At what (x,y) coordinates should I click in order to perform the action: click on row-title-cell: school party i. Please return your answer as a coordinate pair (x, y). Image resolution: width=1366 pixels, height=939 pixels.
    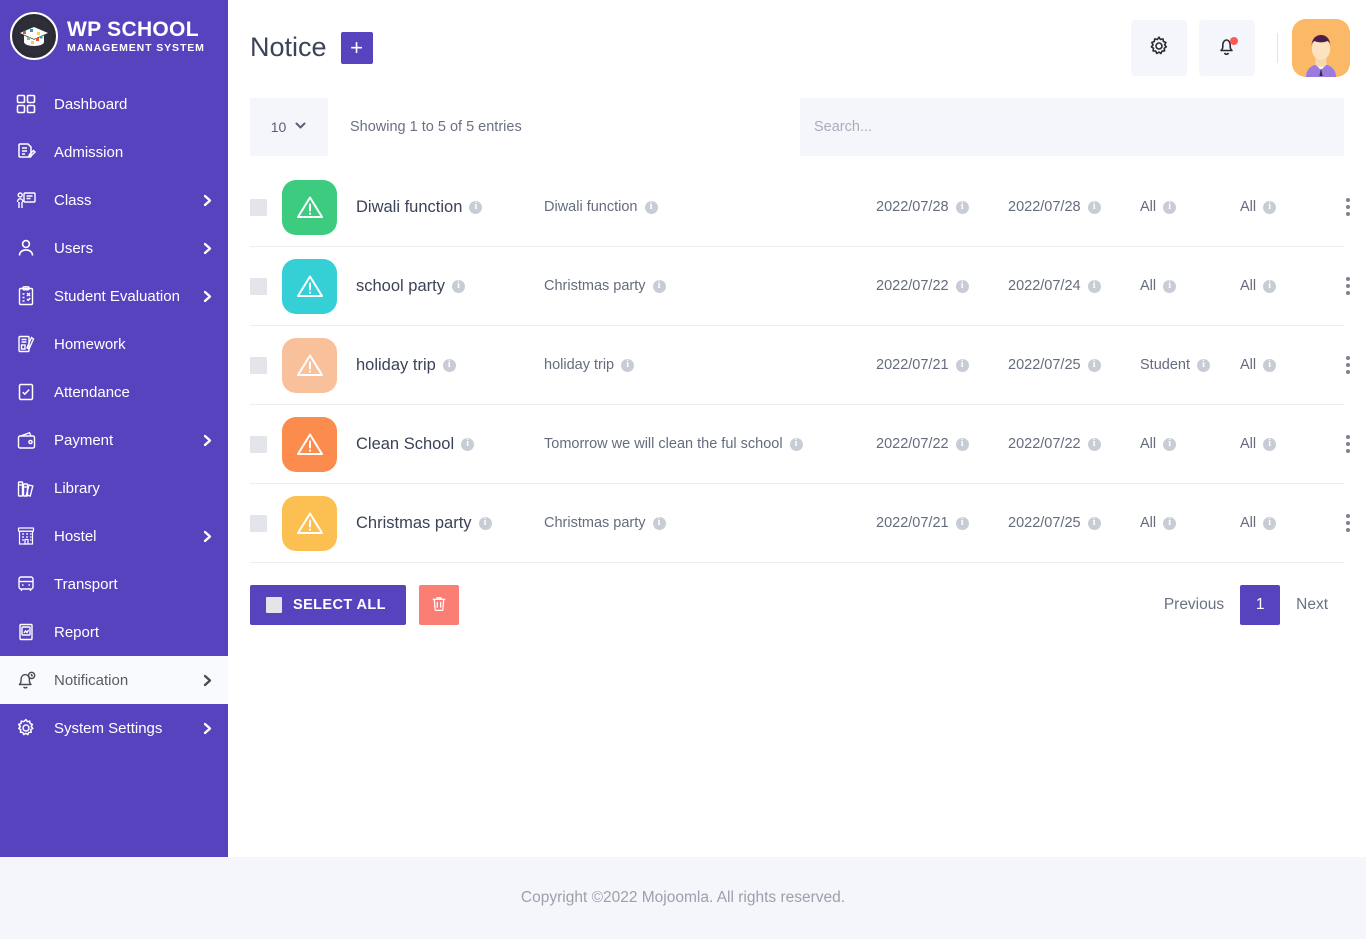
    Looking at the image, I should click on (450, 286).